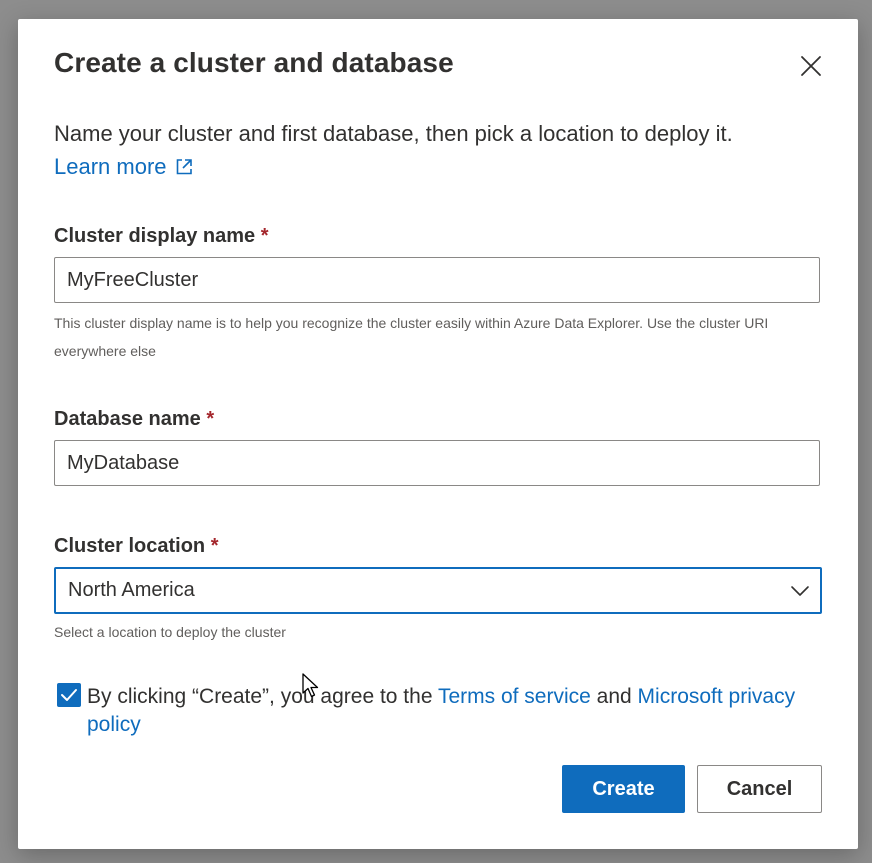  I want to click on mouse-pointer-icon, so click(310, 685).